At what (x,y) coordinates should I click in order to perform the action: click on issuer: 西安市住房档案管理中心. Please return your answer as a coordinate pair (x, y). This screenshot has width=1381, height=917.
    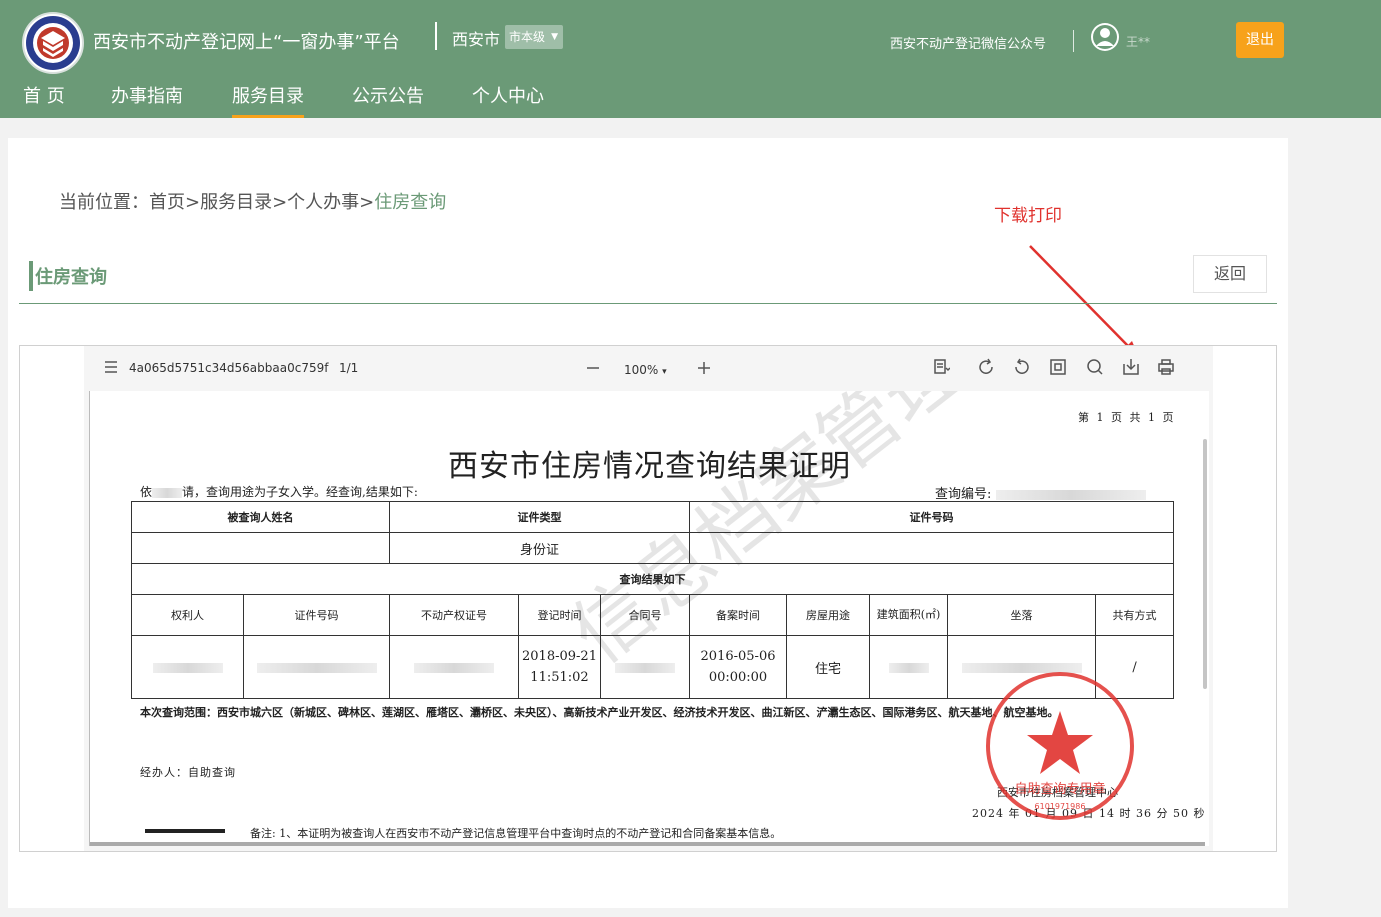
    Looking at the image, I should click on (1057, 792).